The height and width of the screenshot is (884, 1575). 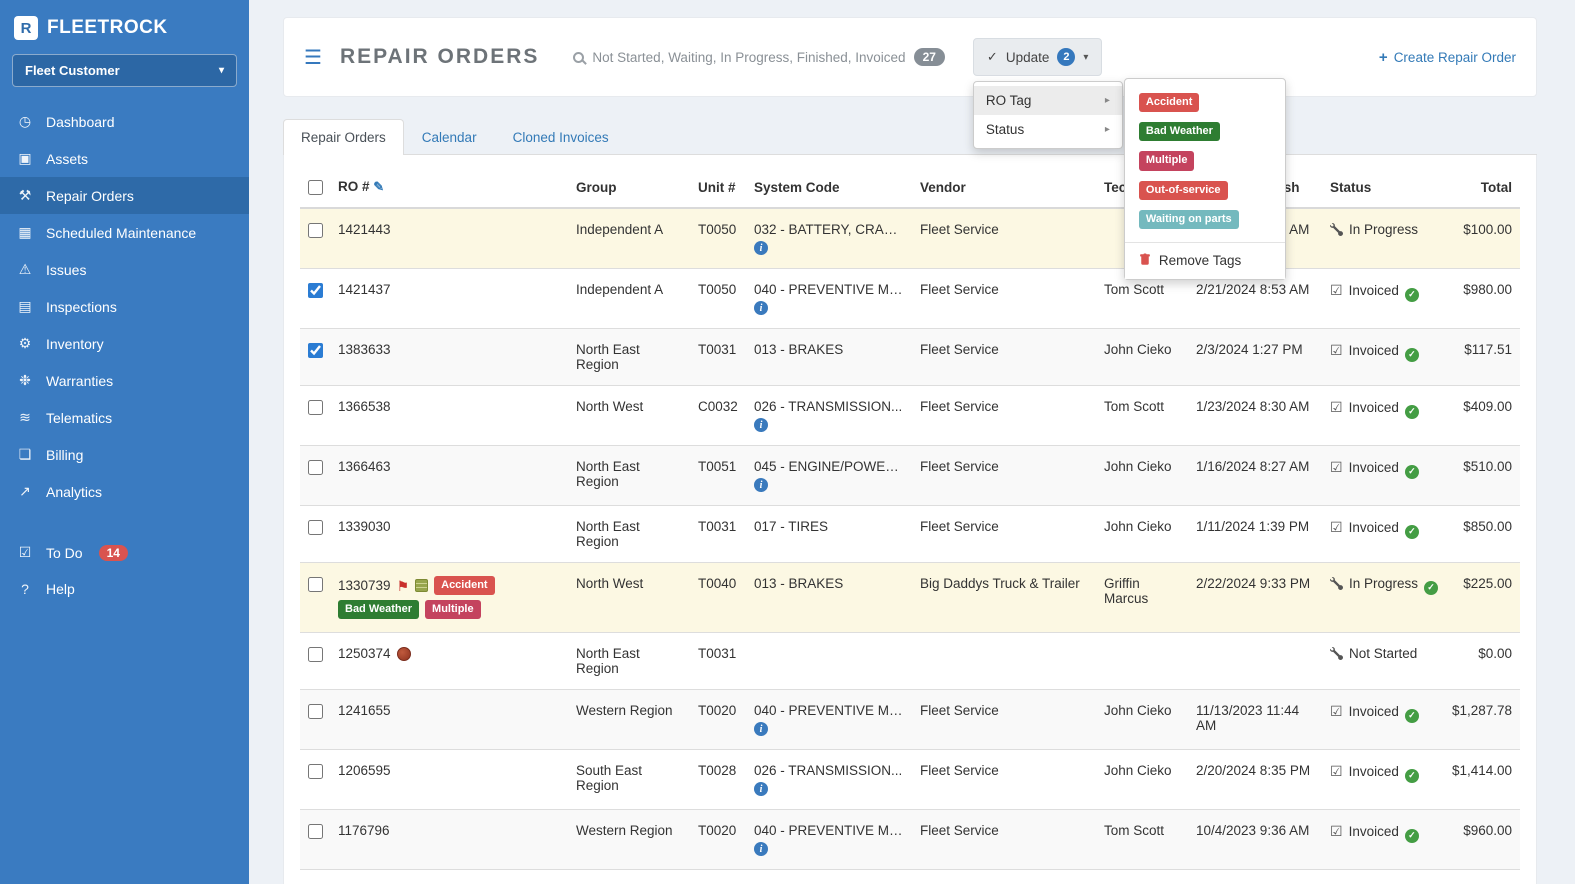 What do you see at coordinates (124, 306) in the screenshot?
I see `sidebar-item-inspections: ▤ Inspections` at bounding box center [124, 306].